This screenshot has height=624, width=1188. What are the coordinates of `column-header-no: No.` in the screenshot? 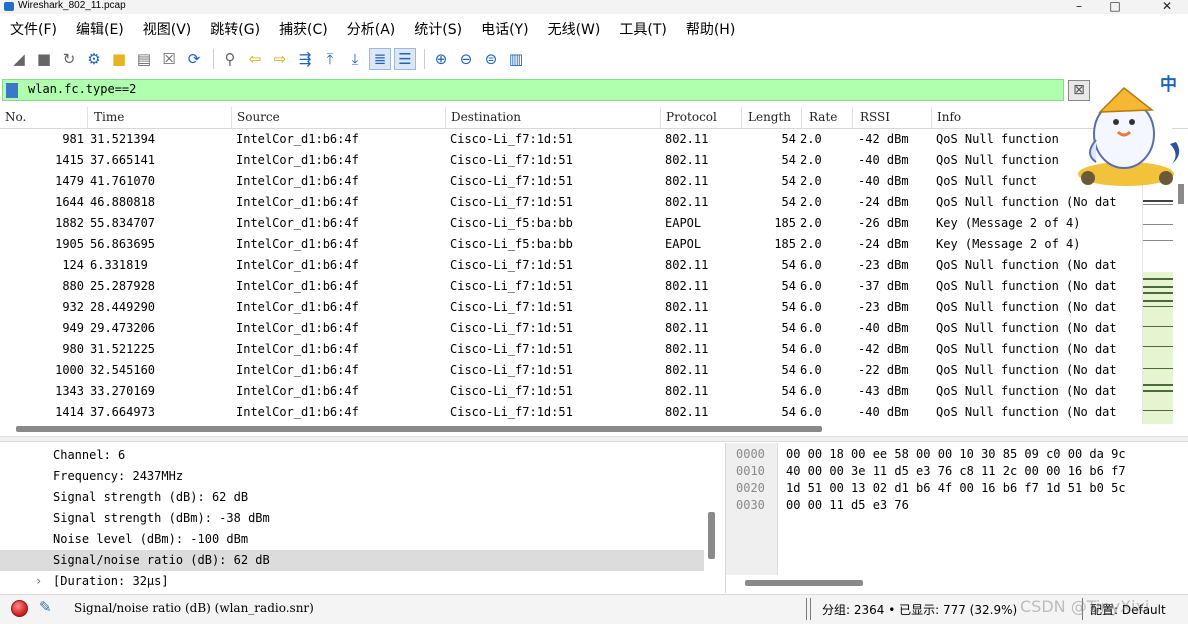 It's located at (15, 117).